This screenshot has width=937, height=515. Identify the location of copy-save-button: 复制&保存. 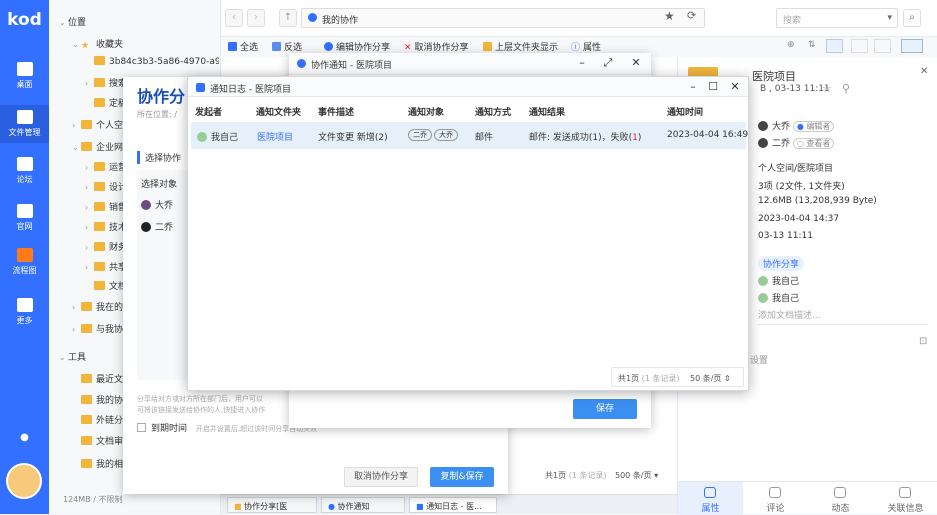
(462, 477).